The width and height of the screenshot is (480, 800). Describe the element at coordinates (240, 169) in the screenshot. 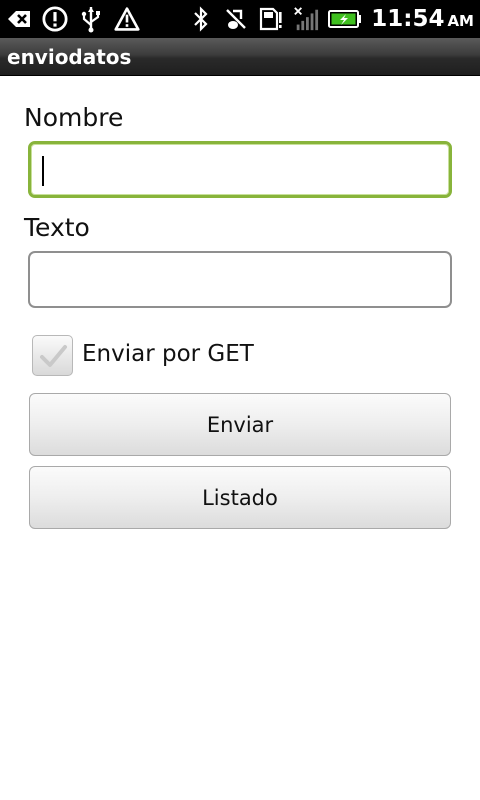

I see `nombre-input` at that location.